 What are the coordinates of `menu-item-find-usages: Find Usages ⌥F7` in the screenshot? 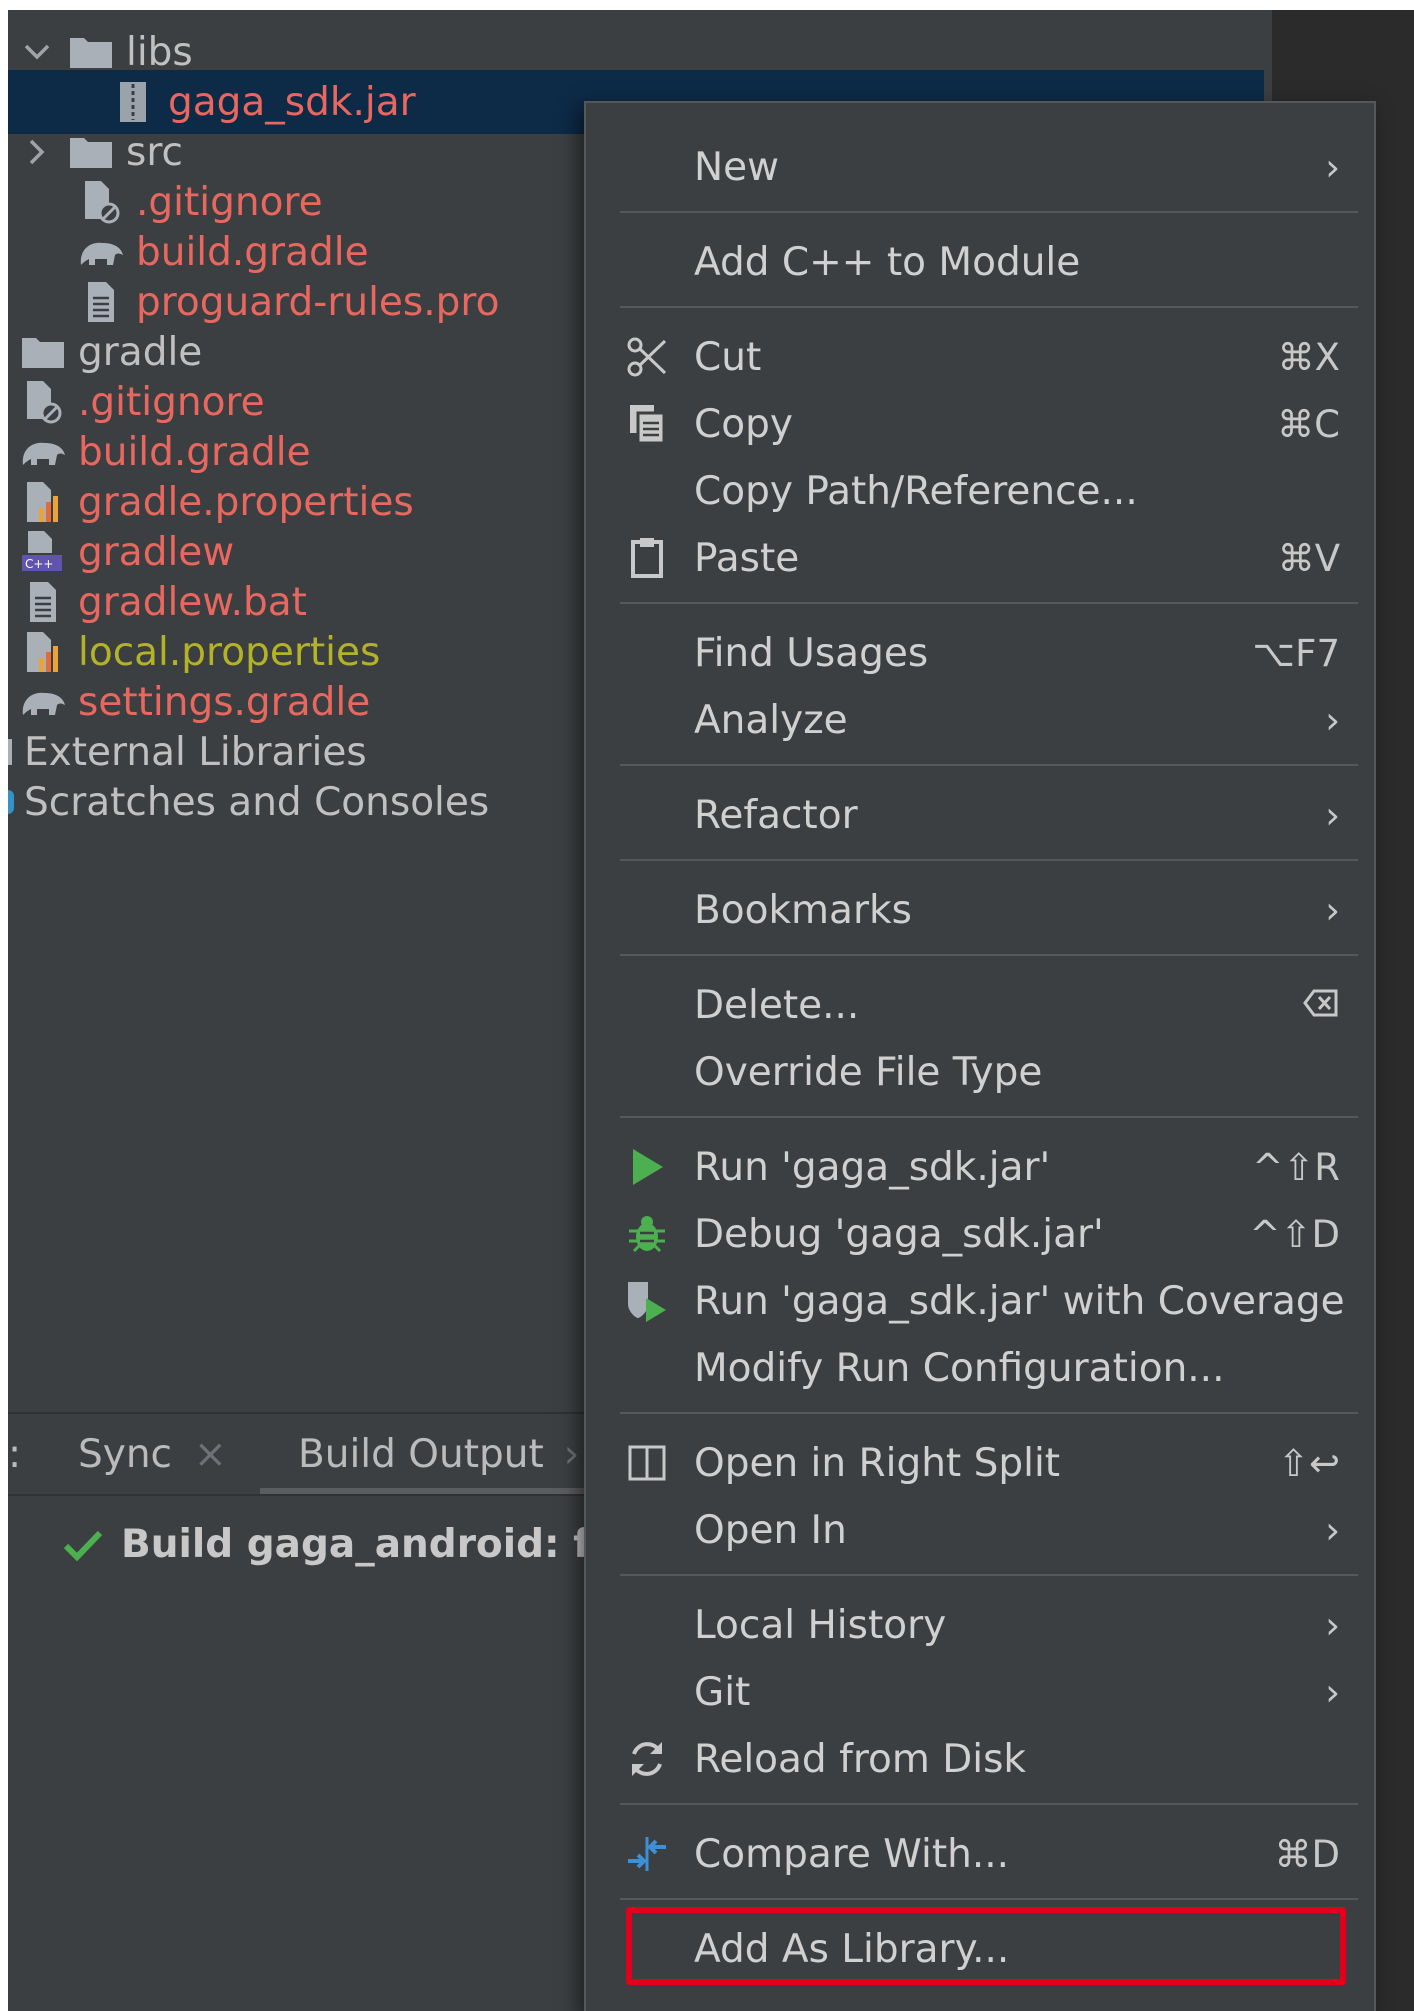 It's located at (980, 653).